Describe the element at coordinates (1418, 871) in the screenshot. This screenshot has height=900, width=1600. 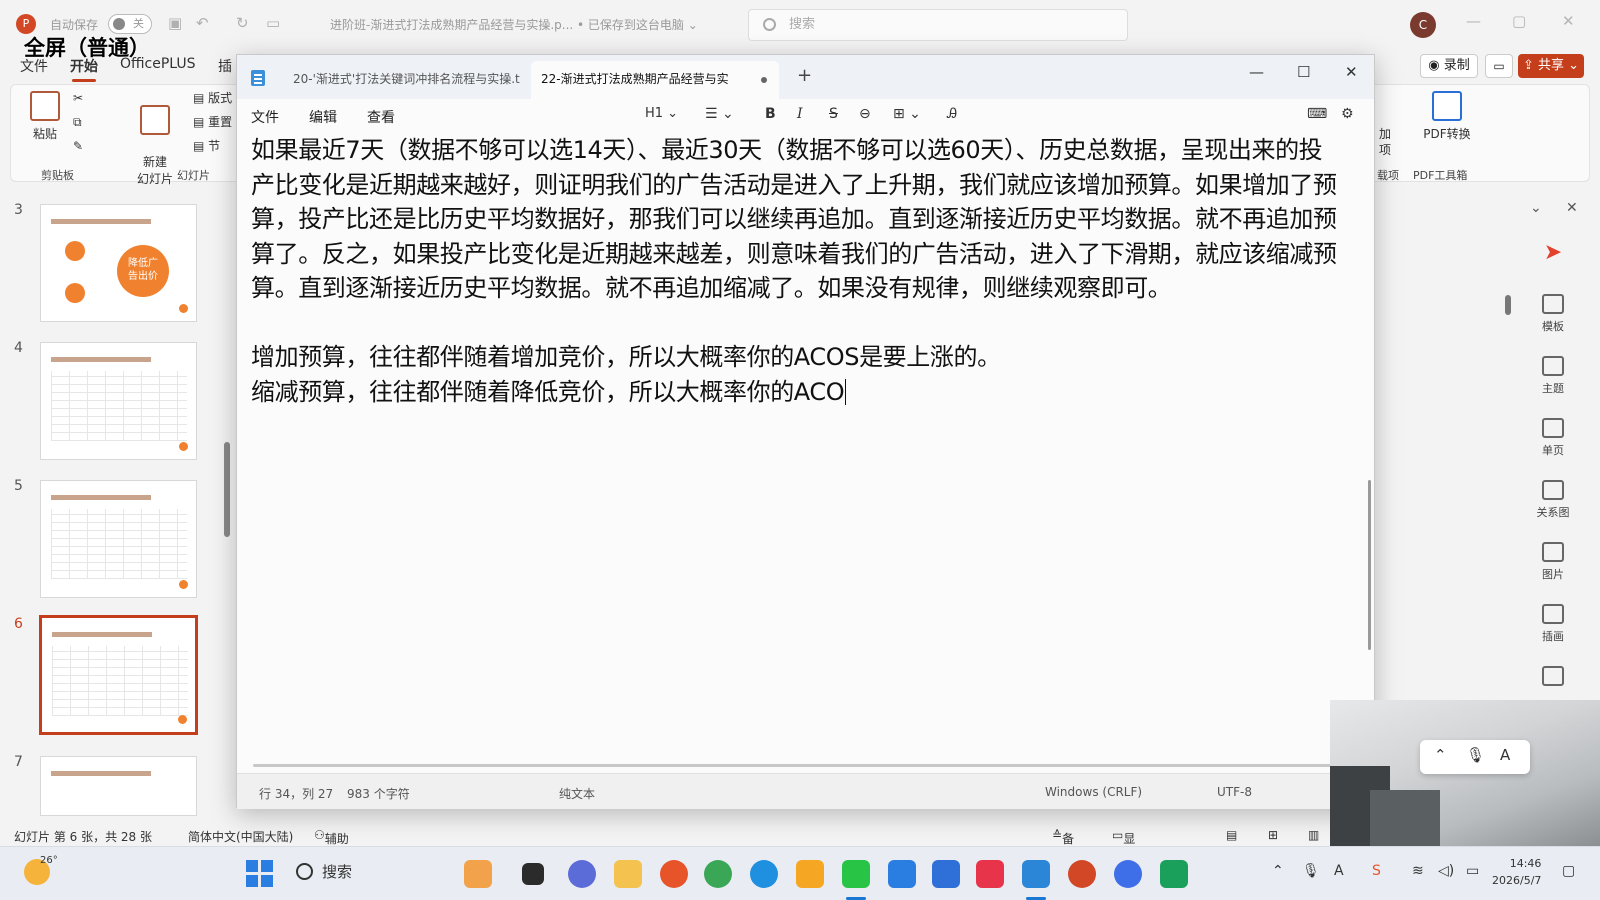
I see `wifi-icon: ≋` at that location.